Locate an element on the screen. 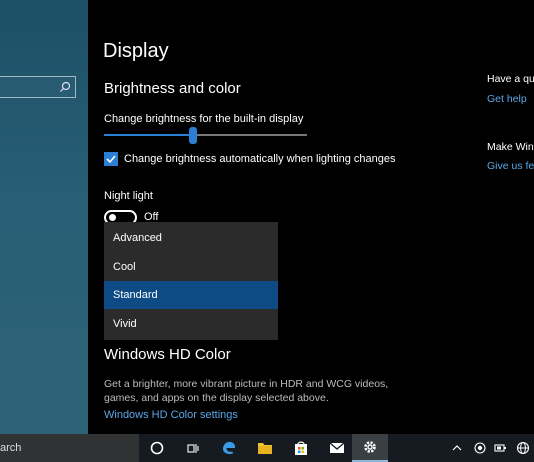 The width and height of the screenshot is (534, 462). dropdown-option-standard: Standard is located at coordinates (191, 295).